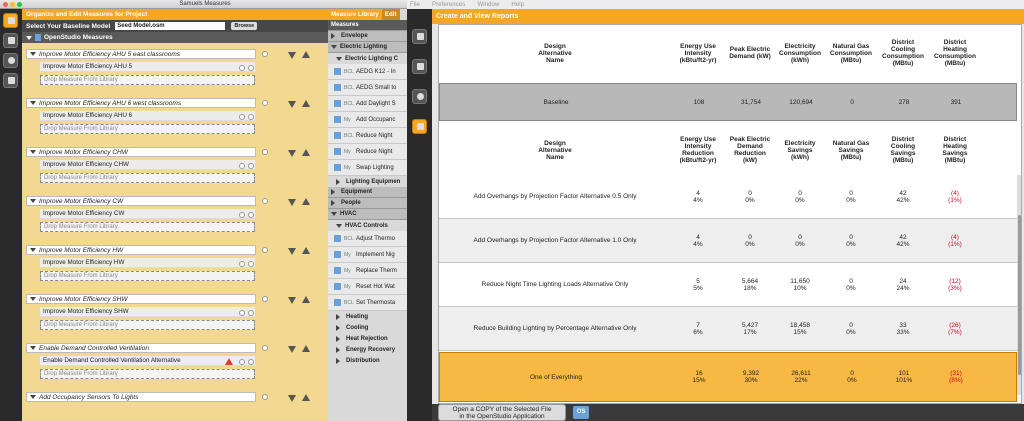 The image size is (1024, 421). Describe the element at coordinates (369, 181) in the screenshot. I see `subcategory-lighting-equipment: Lighting Equipmen` at that location.